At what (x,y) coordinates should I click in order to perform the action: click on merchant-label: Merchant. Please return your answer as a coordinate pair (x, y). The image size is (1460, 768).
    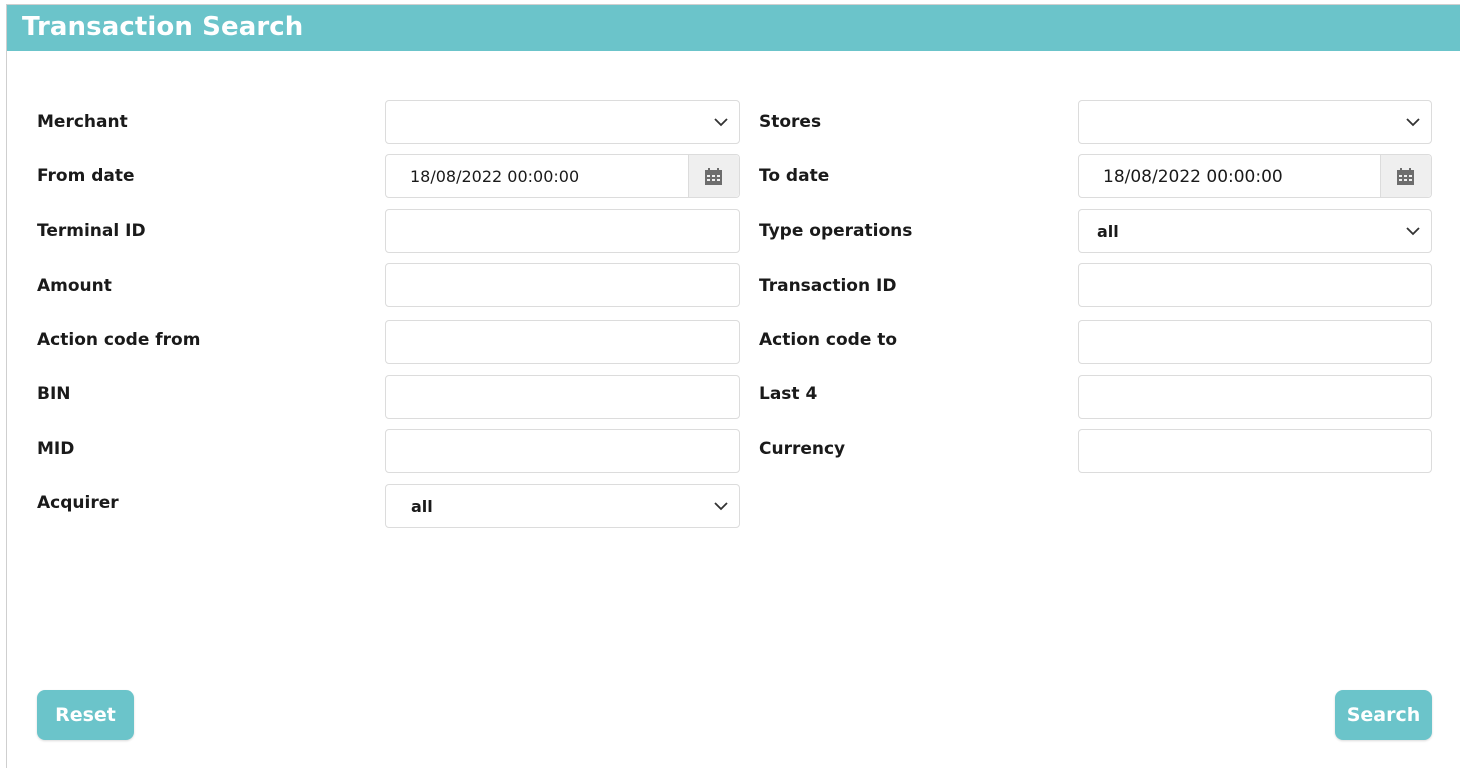
    Looking at the image, I should click on (82, 122).